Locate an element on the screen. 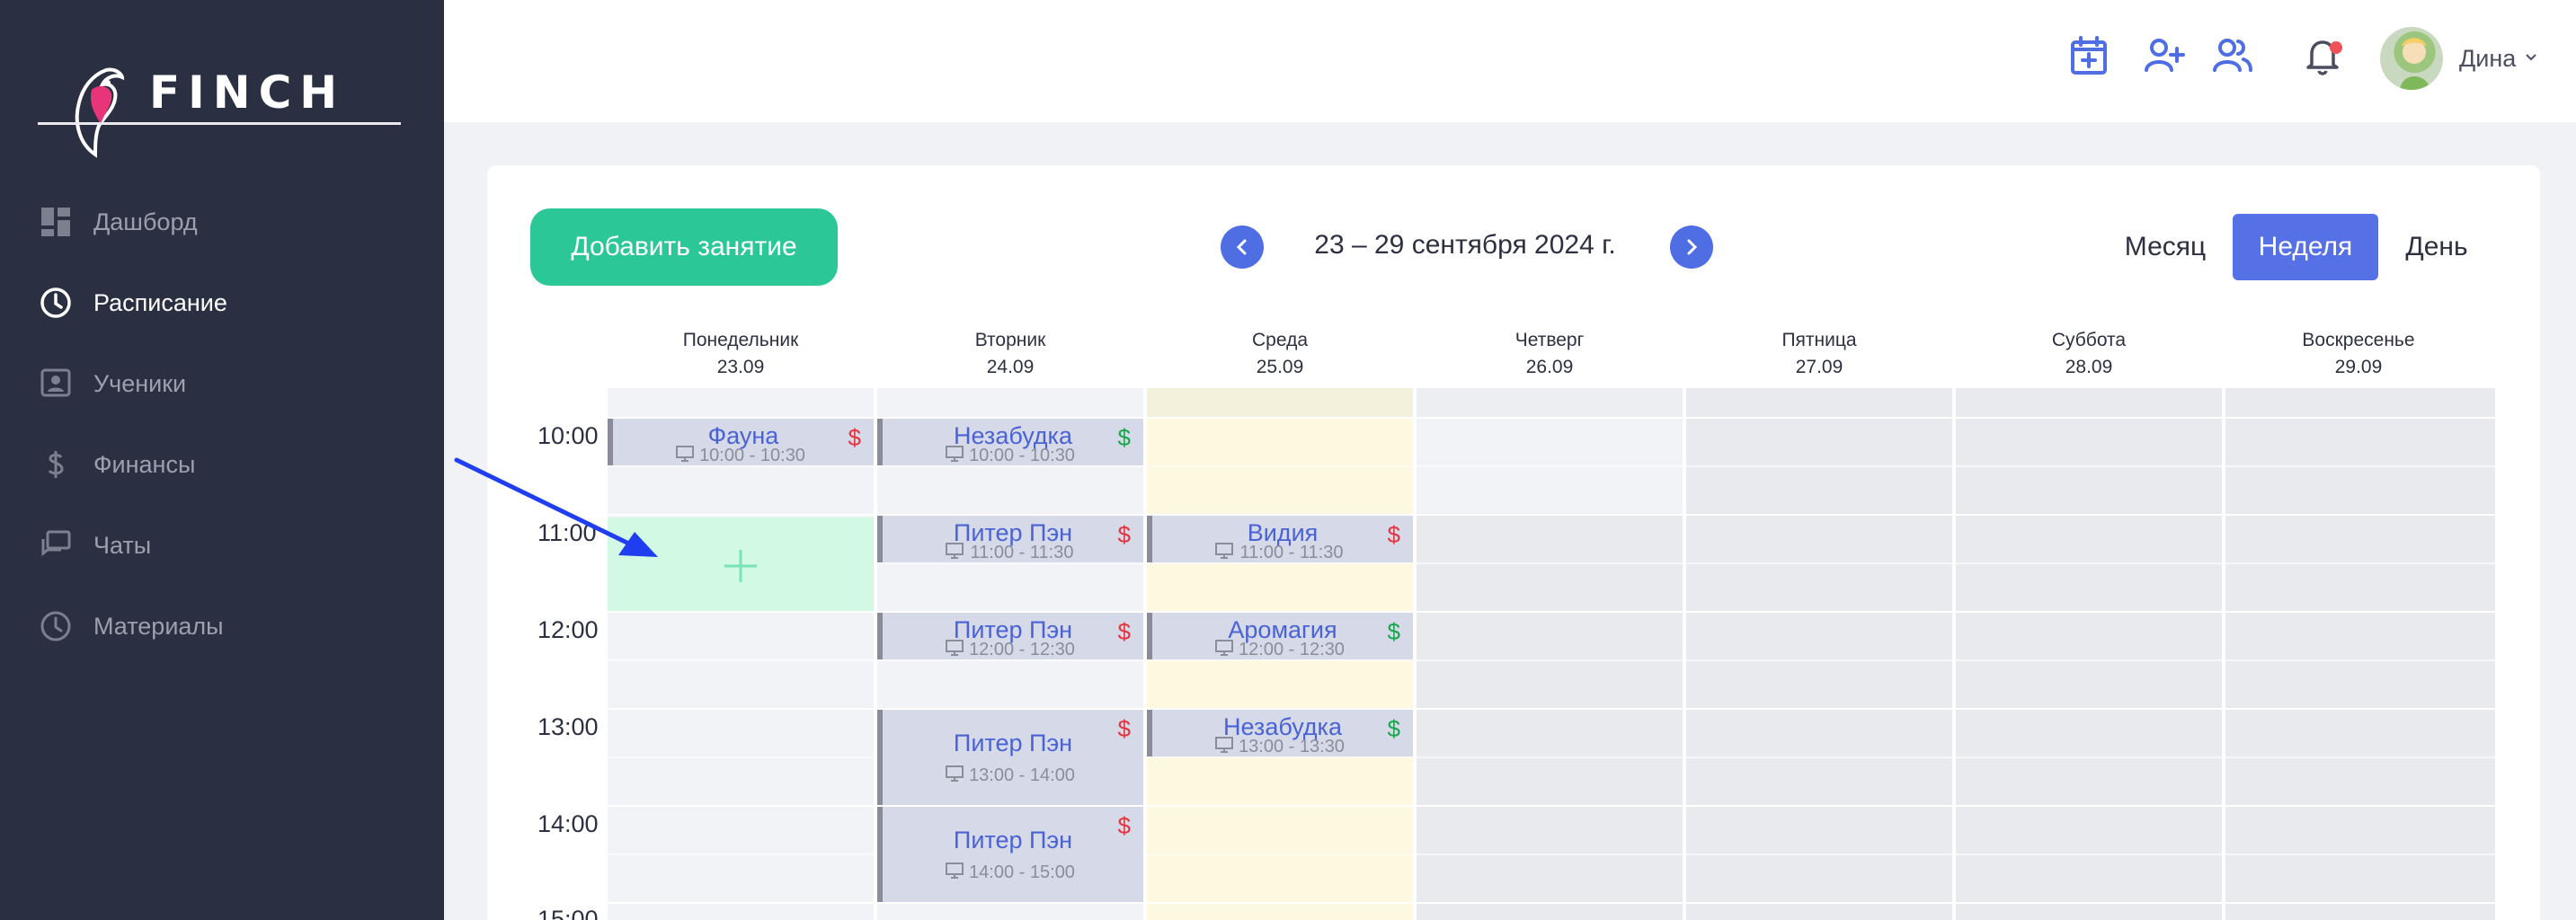  day-column-sunday is located at coordinates (2360, 654).